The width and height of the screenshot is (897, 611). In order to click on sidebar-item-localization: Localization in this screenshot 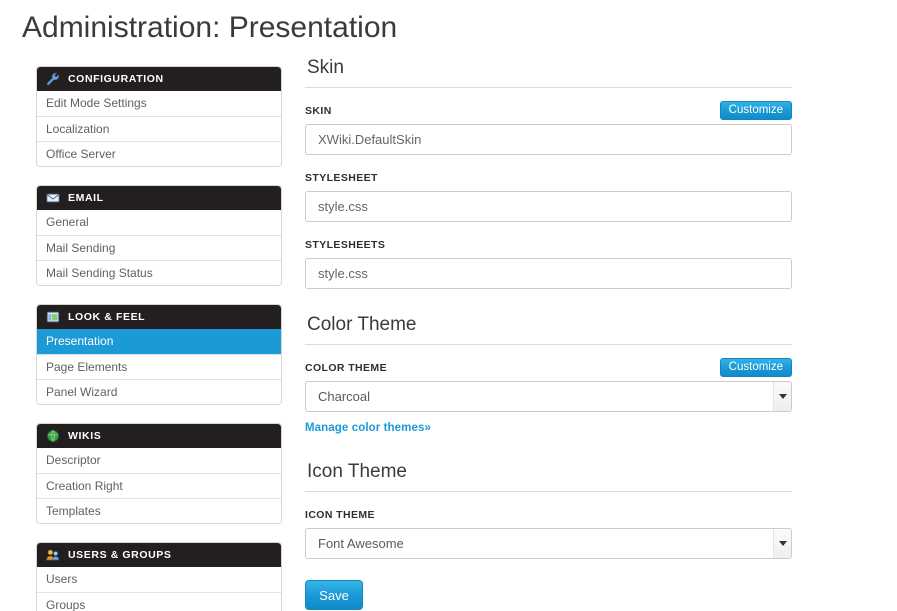, I will do `click(159, 128)`.